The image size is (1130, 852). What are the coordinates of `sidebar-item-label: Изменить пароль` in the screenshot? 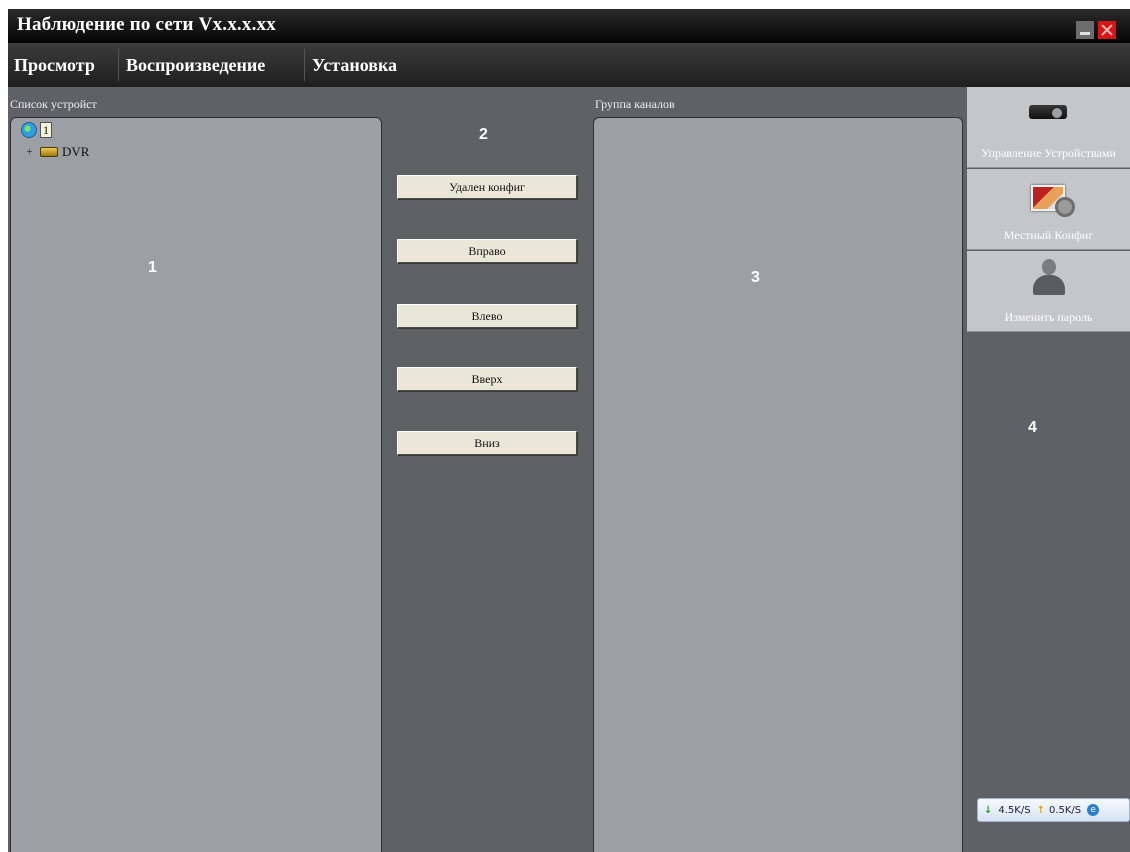 It's located at (1048, 317).